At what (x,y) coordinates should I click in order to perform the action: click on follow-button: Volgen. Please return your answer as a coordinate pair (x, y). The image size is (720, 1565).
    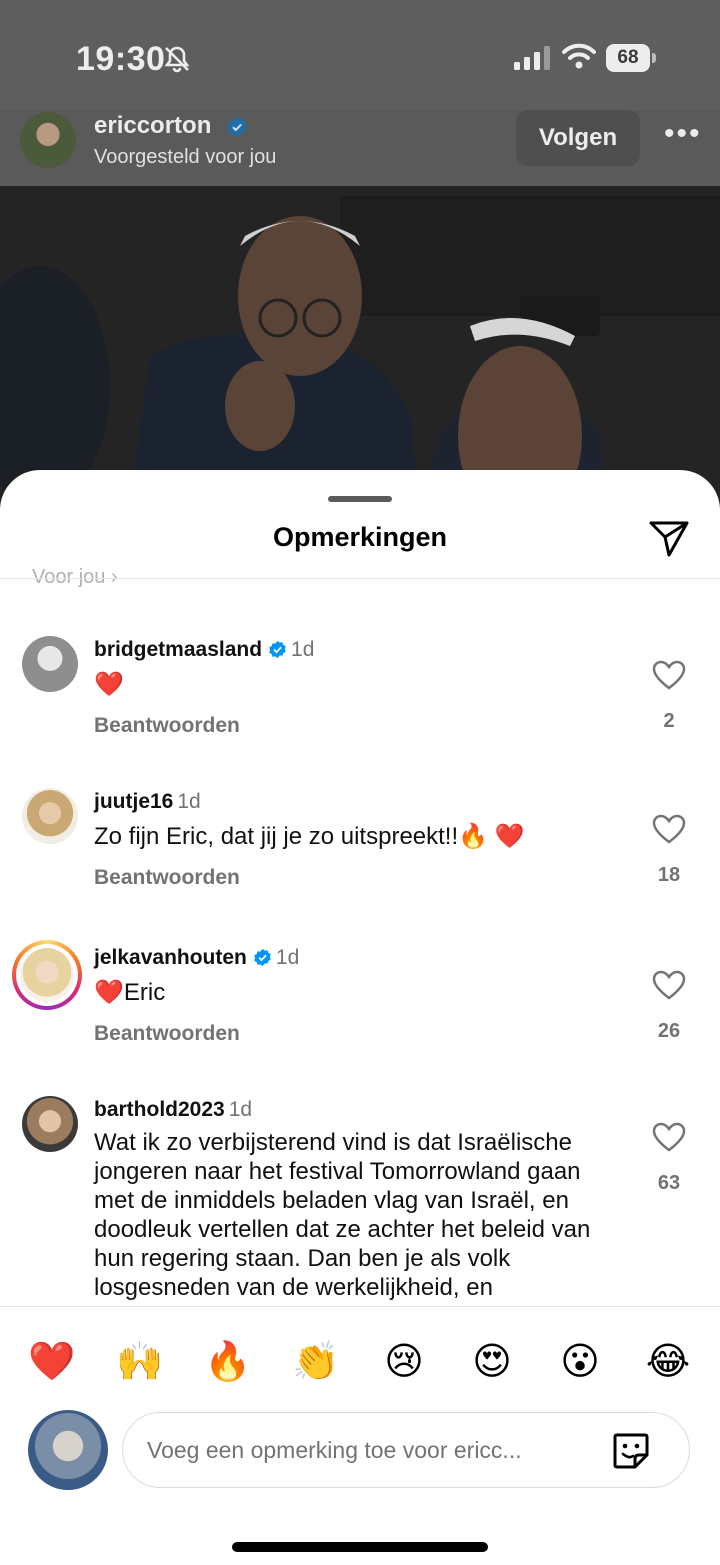
    Looking at the image, I should click on (578, 138).